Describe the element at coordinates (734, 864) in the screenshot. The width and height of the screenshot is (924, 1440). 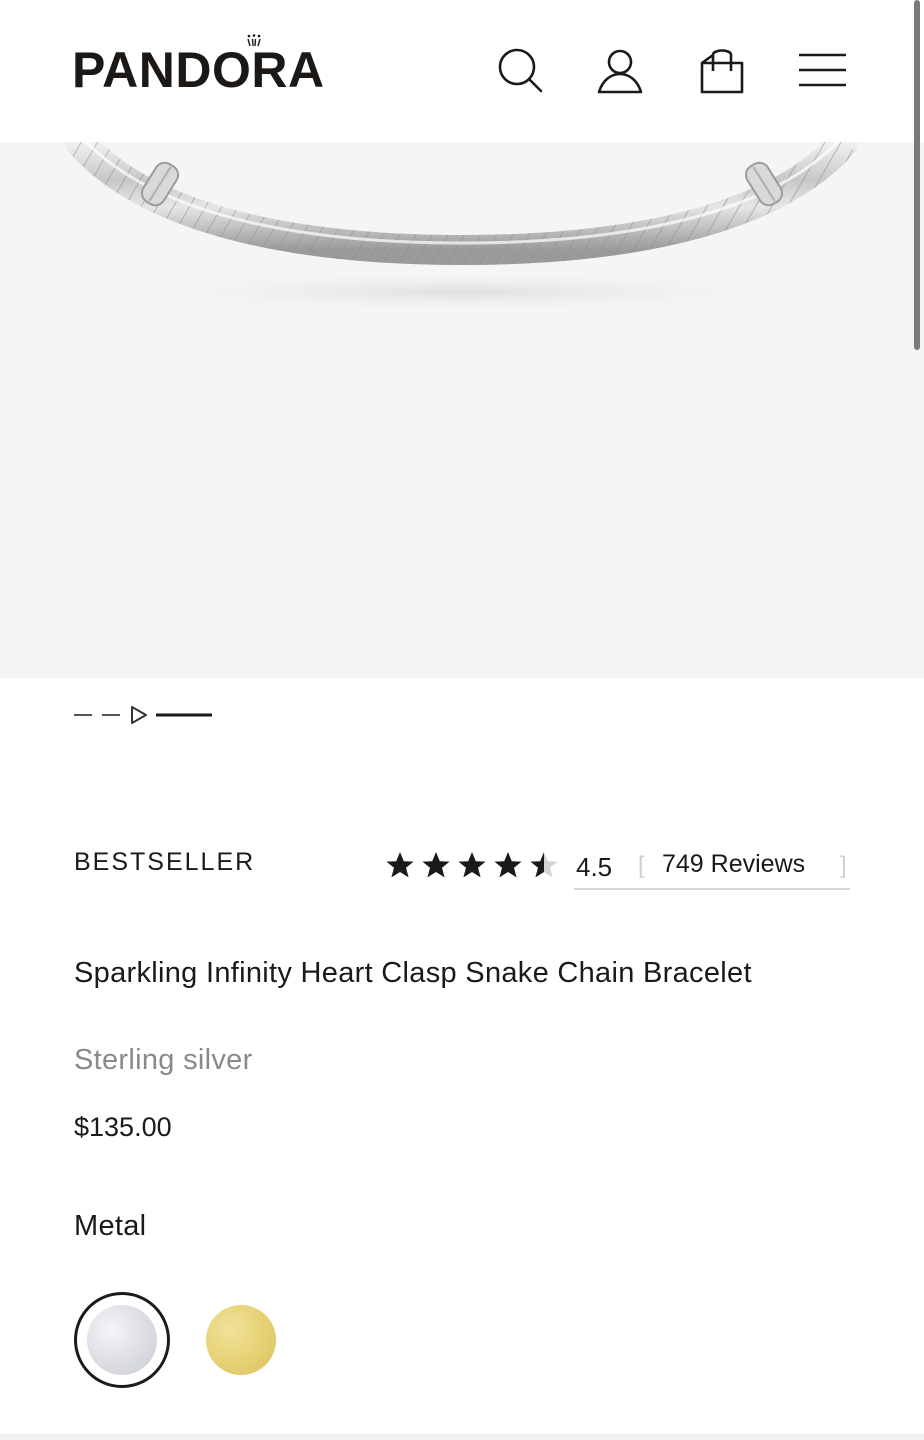
I see `reviews-count: 749 Reviews` at that location.